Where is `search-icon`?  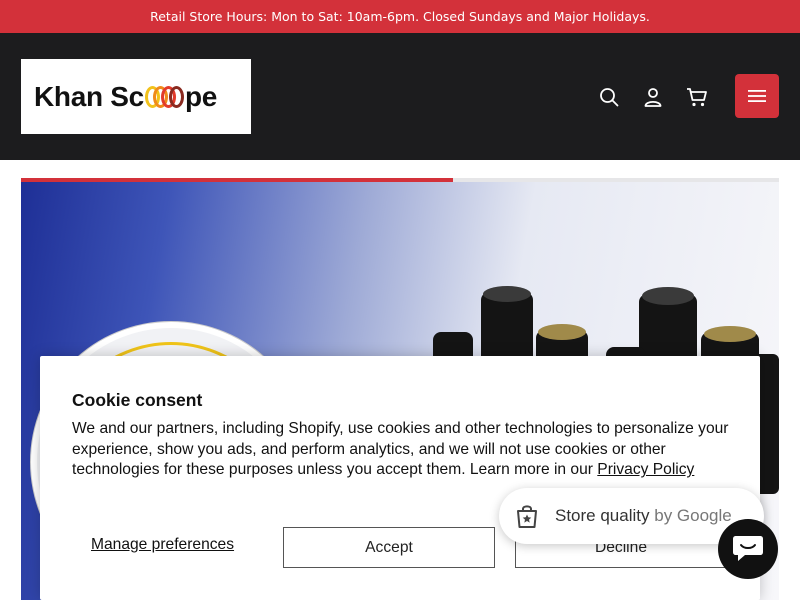 search-icon is located at coordinates (609, 97).